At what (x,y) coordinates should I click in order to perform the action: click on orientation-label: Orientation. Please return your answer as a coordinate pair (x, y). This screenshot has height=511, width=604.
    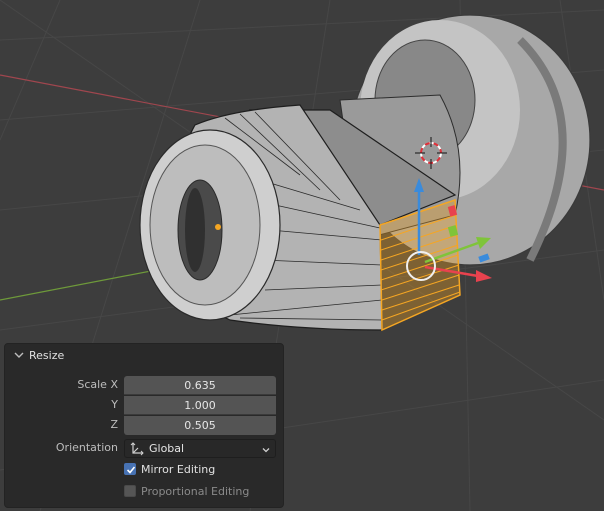
    Looking at the image, I should click on (86, 447).